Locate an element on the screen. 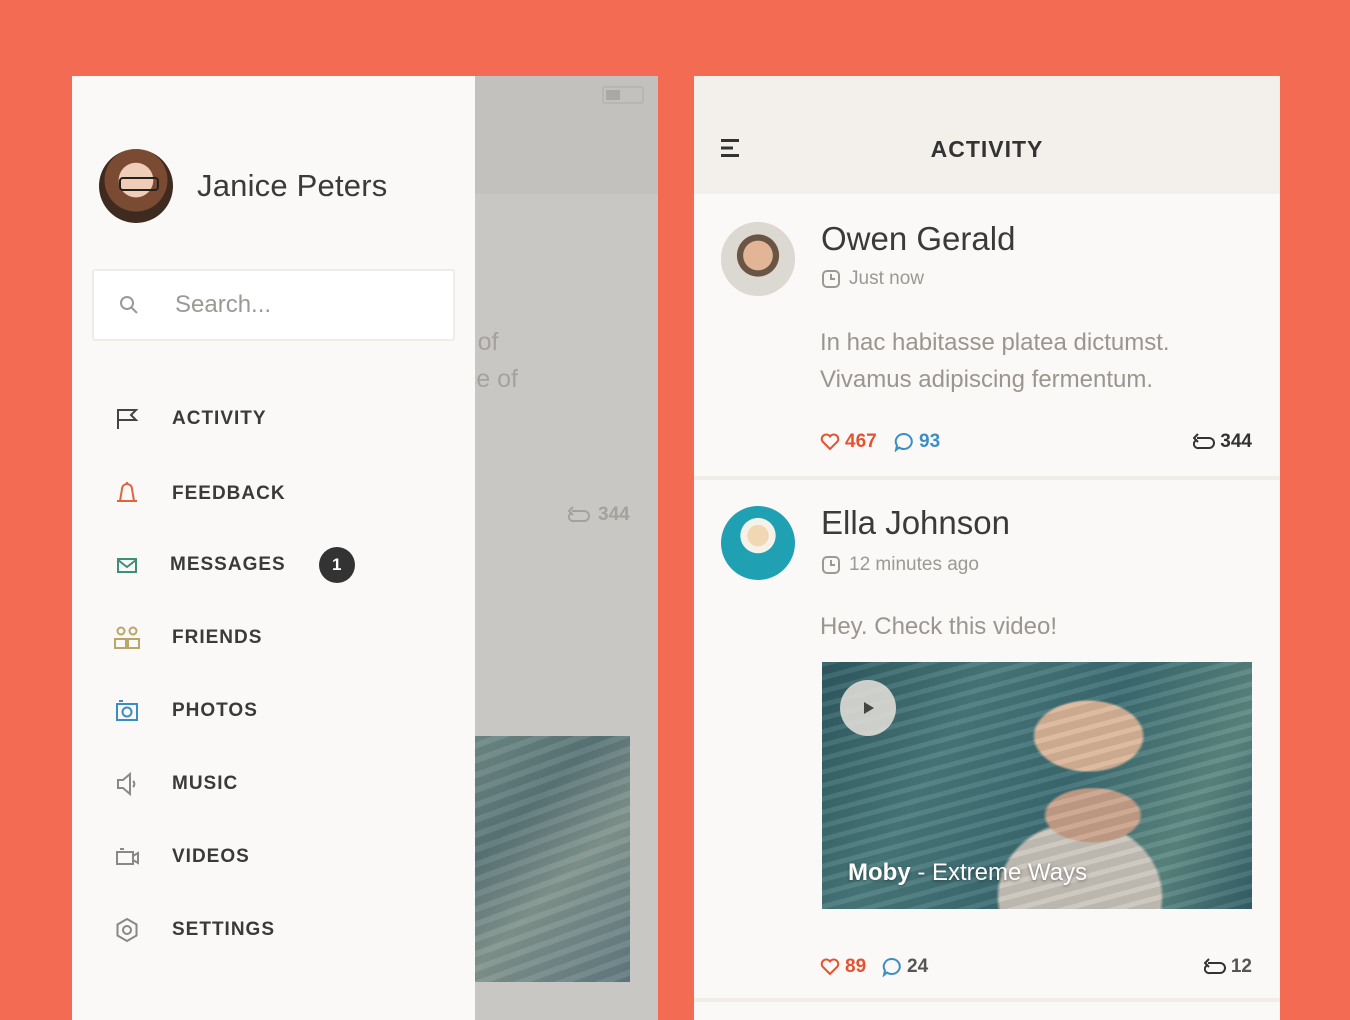 The height and width of the screenshot is (1020, 1350). reshare-button: 344 is located at coordinates (1222, 442).